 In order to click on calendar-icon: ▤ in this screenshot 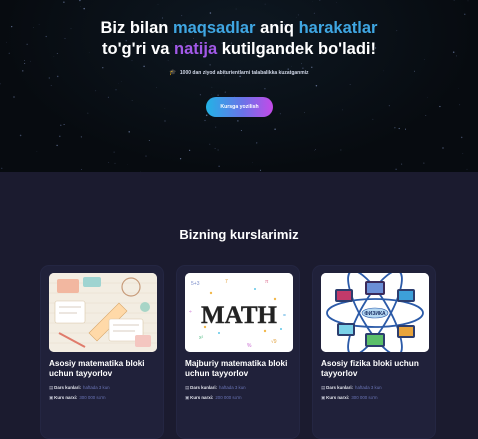, I will do `click(187, 387)`.